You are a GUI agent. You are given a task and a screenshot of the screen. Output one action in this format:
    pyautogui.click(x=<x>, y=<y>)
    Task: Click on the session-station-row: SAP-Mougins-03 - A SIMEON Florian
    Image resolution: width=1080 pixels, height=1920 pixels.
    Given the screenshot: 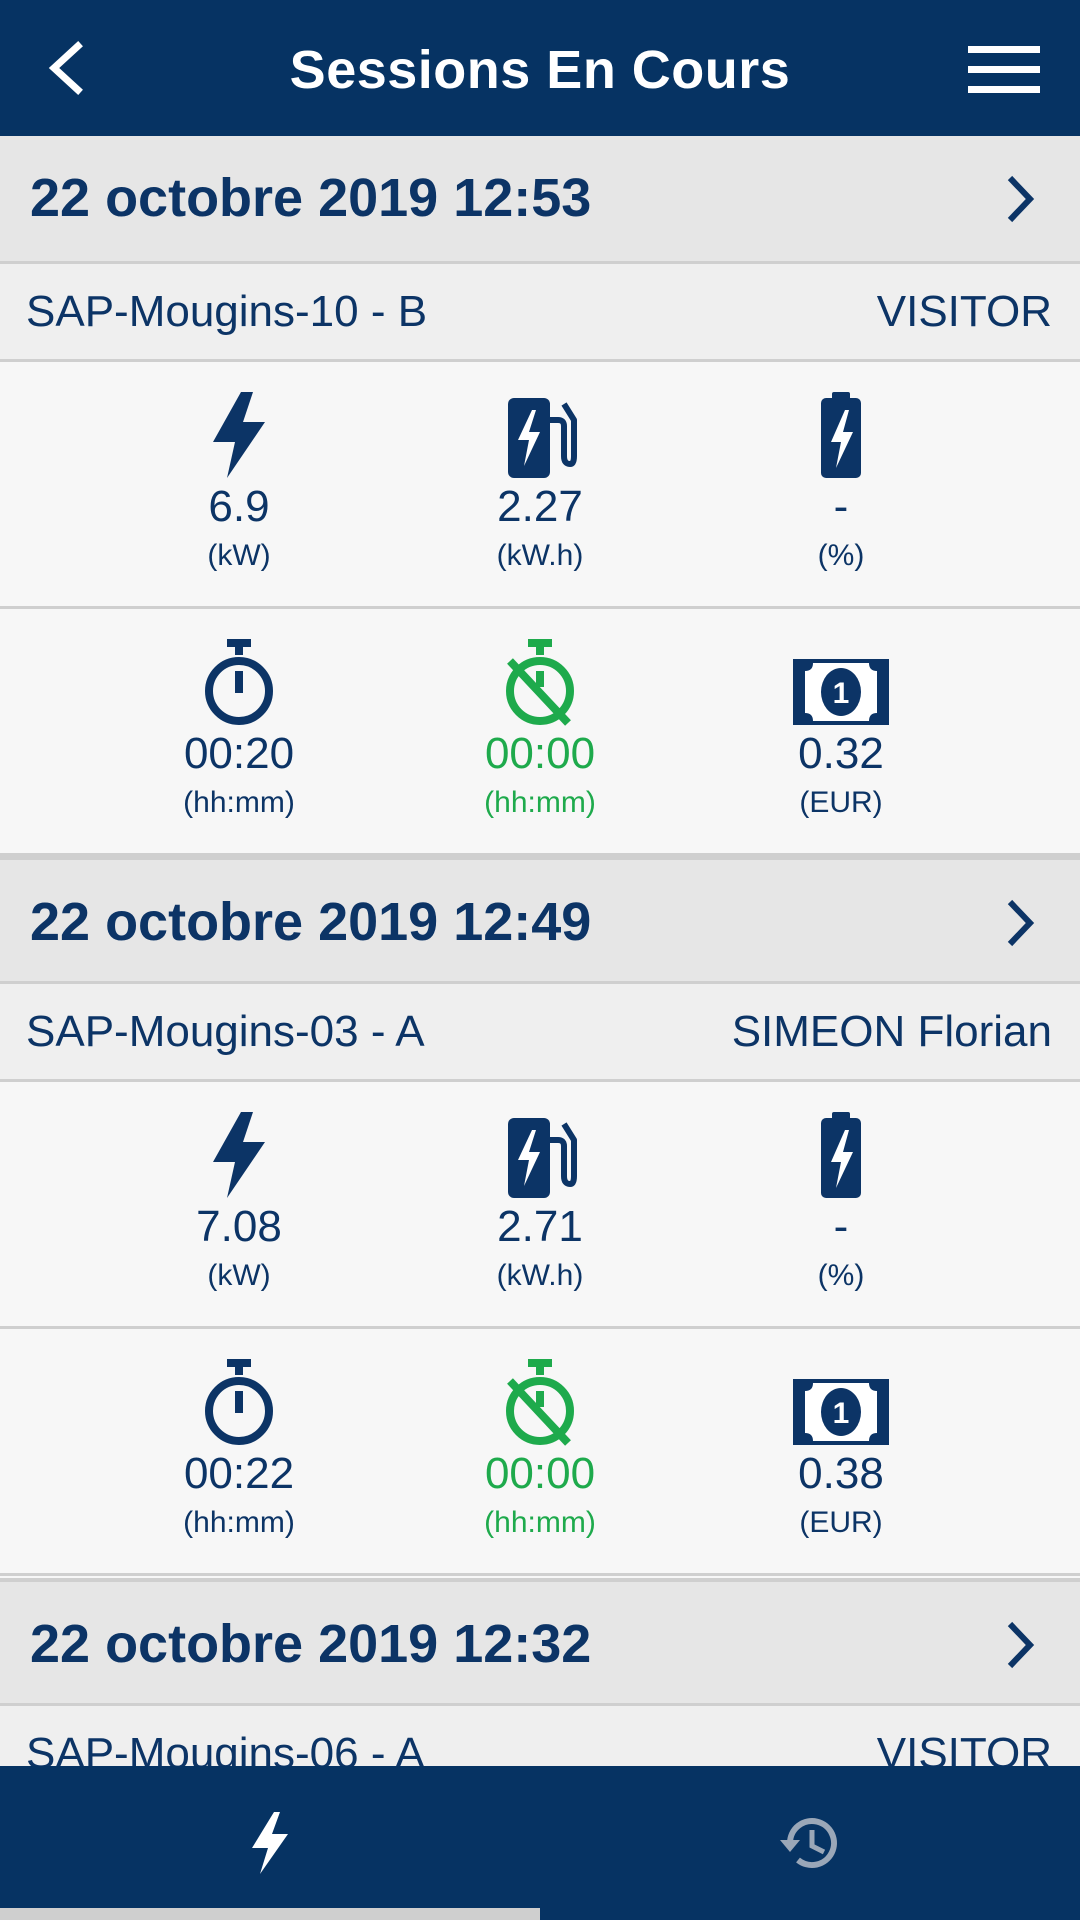 What is the action you would take?
    pyautogui.click(x=540, y=1033)
    